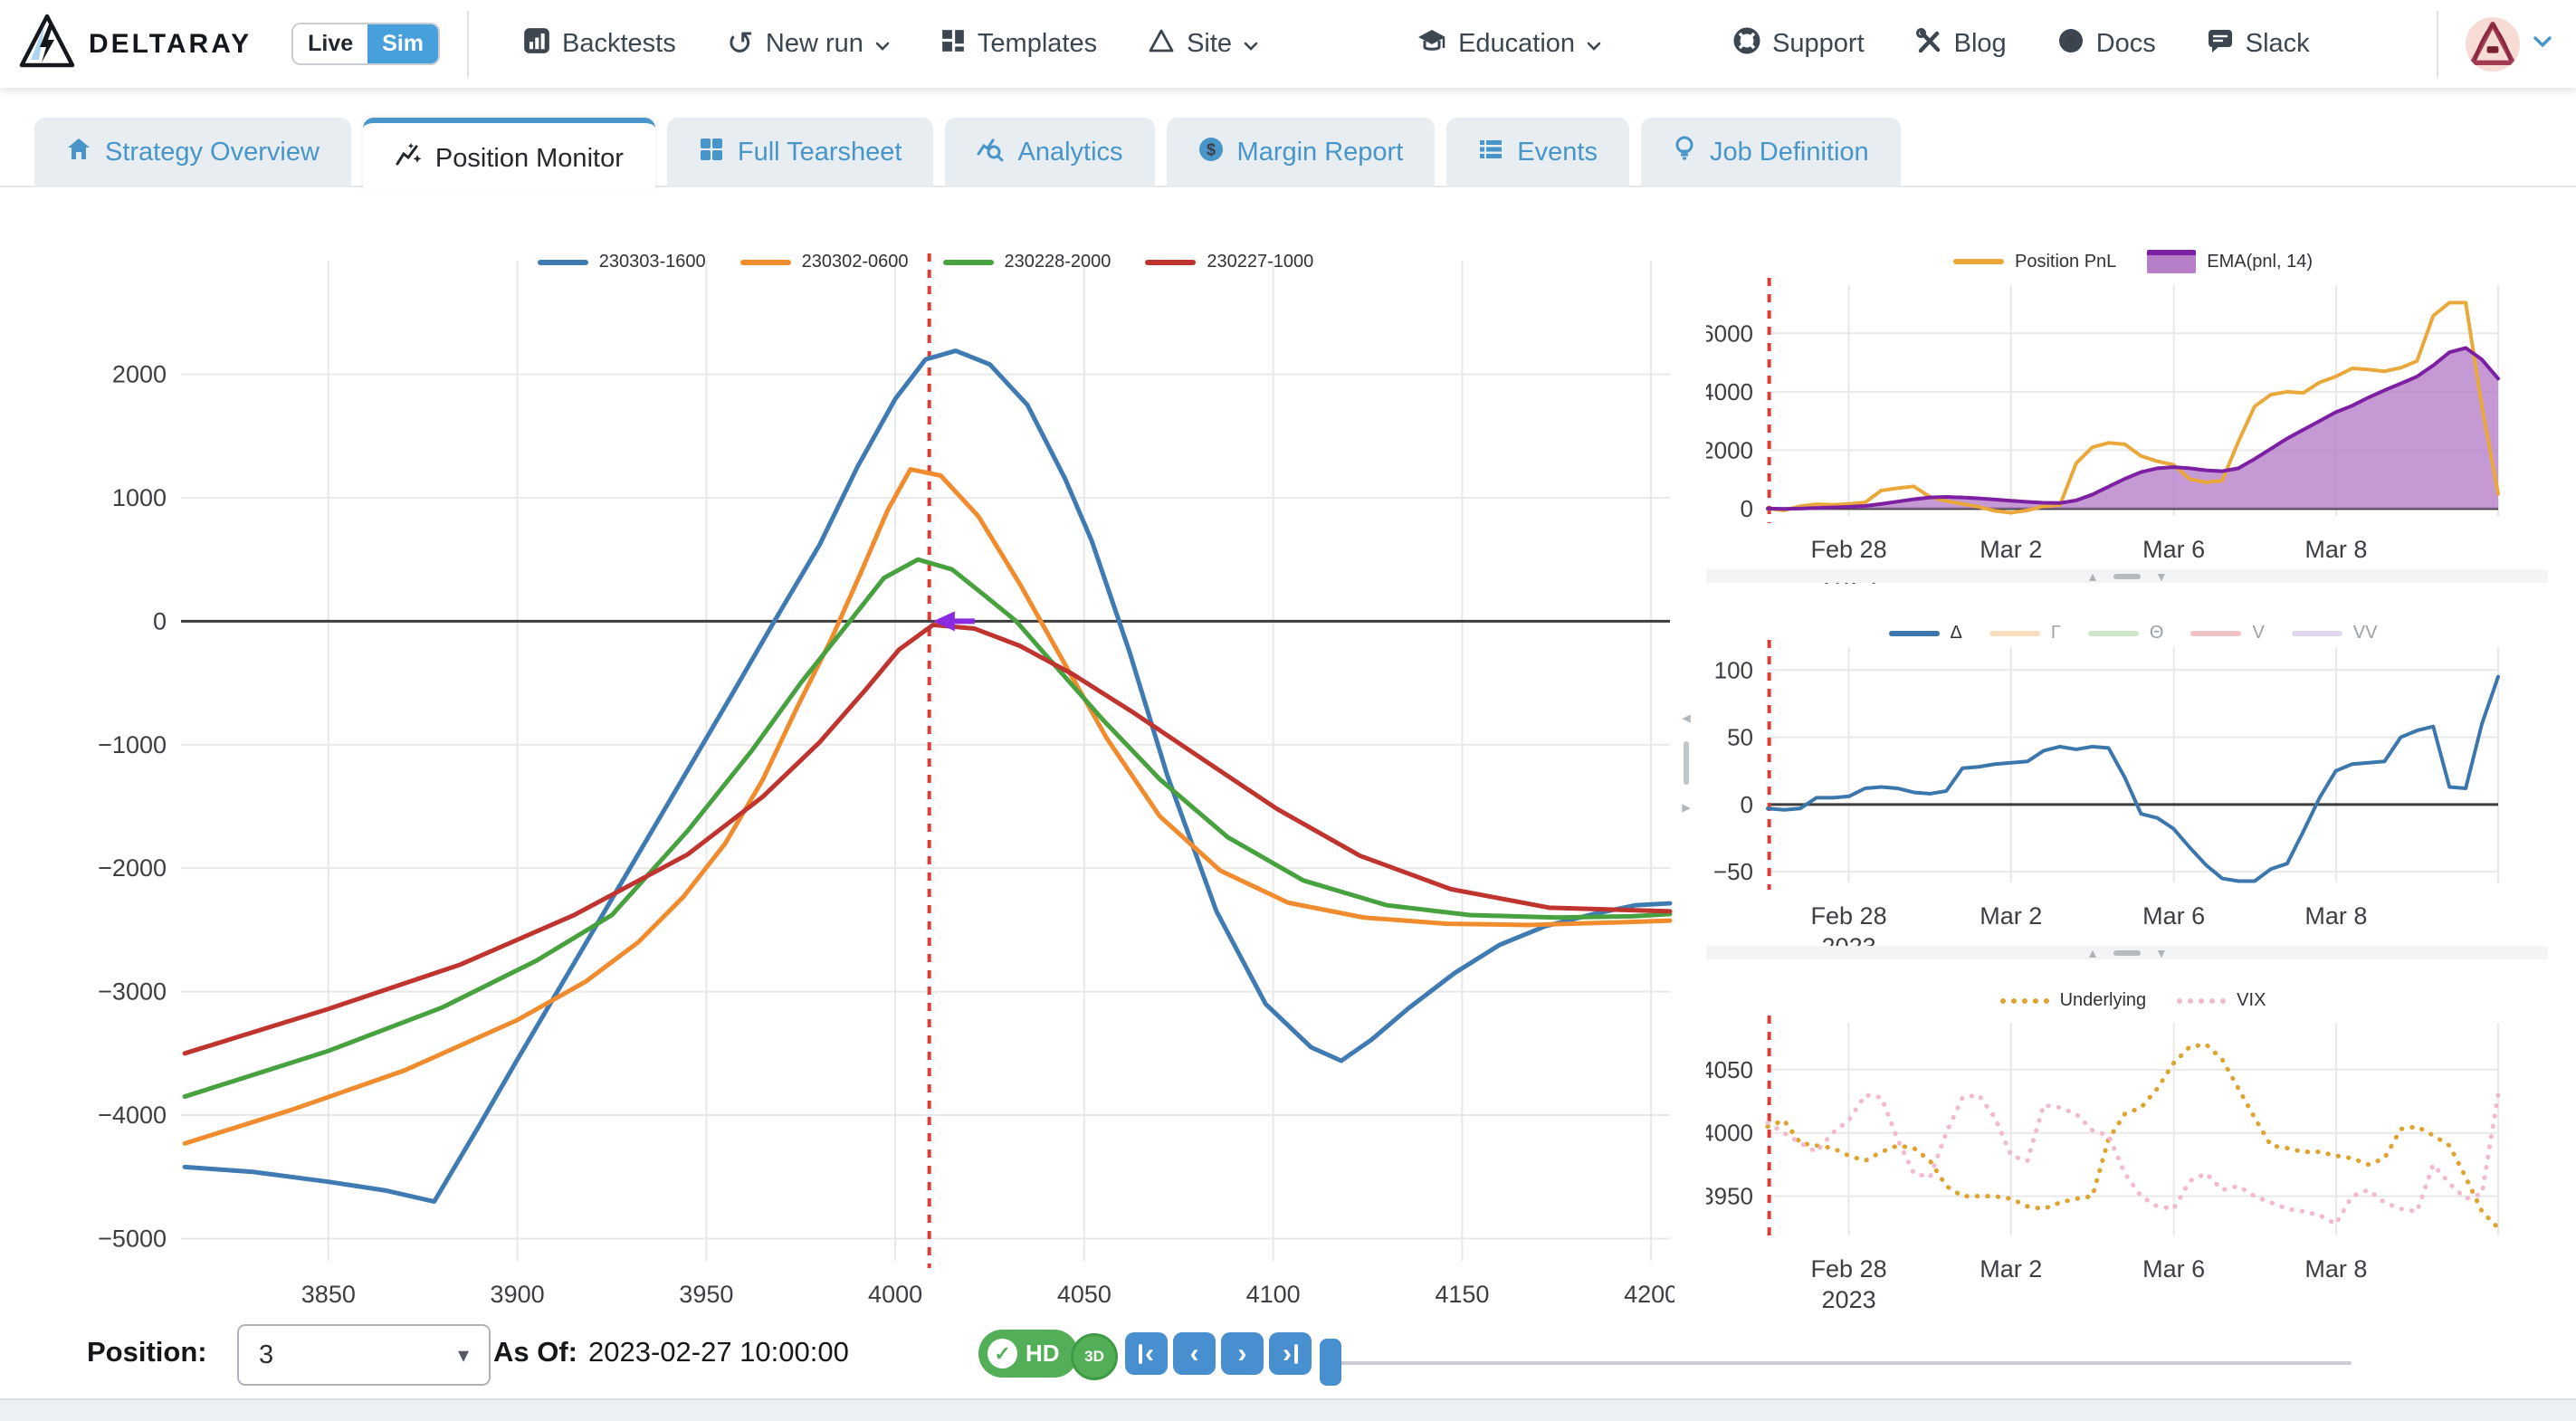  What do you see at coordinates (1146, 1354) in the screenshot?
I see `first-position-button: ‹` at bounding box center [1146, 1354].